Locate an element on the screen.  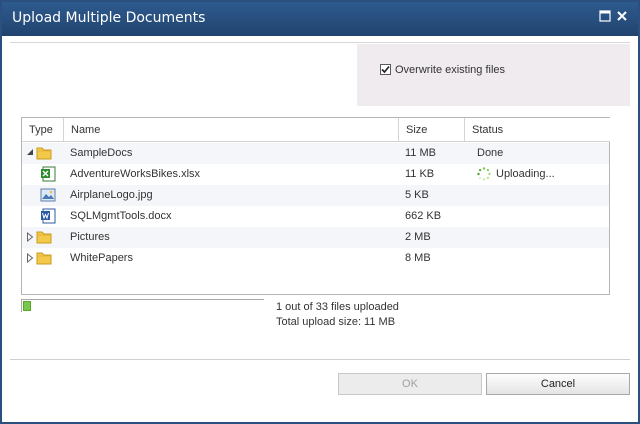
top-divider is located at coordinates (320, 42).